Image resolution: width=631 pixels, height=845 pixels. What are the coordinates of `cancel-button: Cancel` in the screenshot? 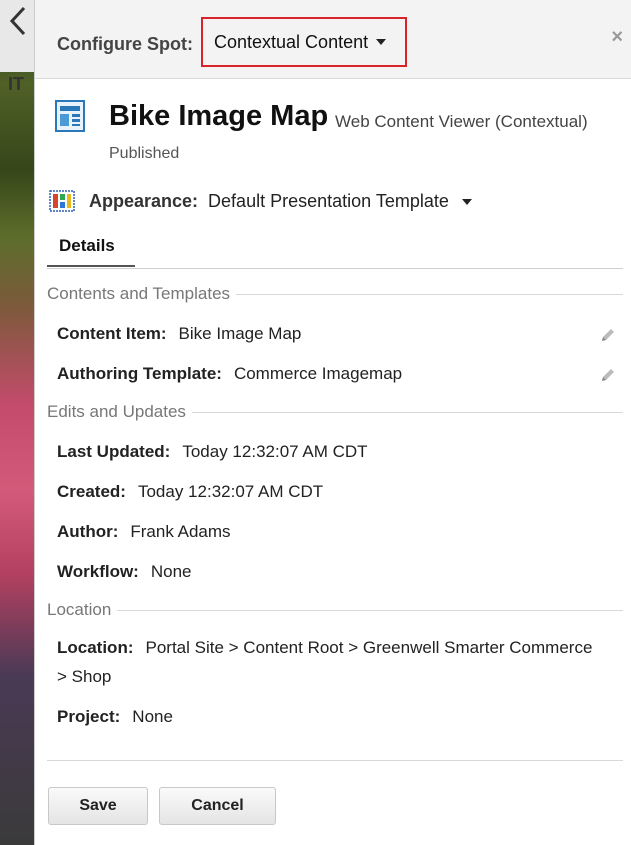 It's located at (217, 806).